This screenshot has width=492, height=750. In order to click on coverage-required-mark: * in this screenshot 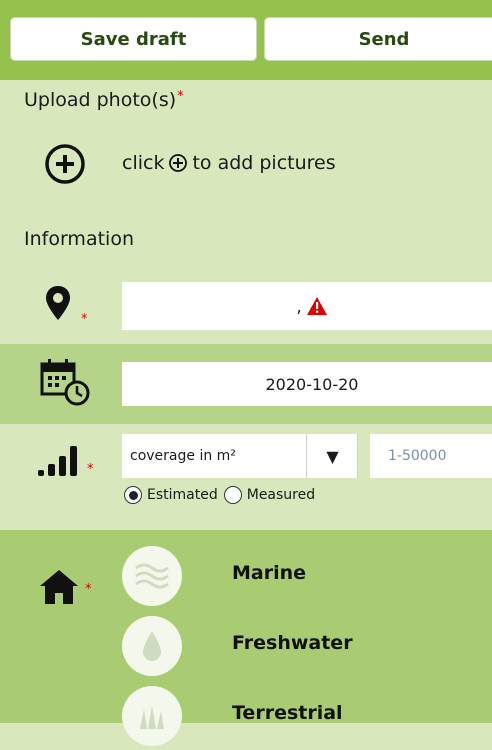, I will do `click(90, 469)`.